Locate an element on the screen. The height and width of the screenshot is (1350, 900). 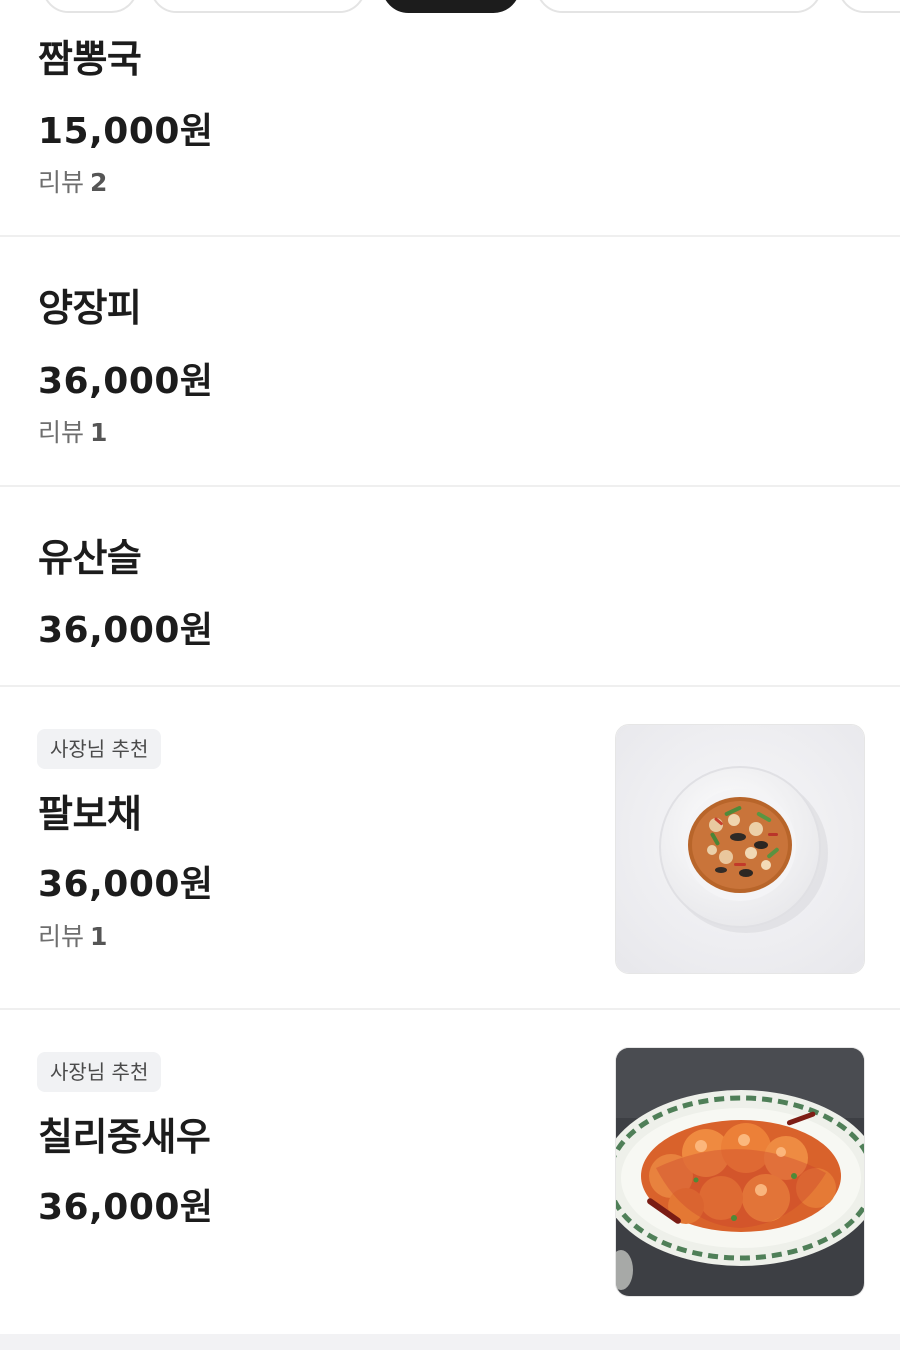
menu-item-name: 팔보채 is located at coordinates (90, 814).